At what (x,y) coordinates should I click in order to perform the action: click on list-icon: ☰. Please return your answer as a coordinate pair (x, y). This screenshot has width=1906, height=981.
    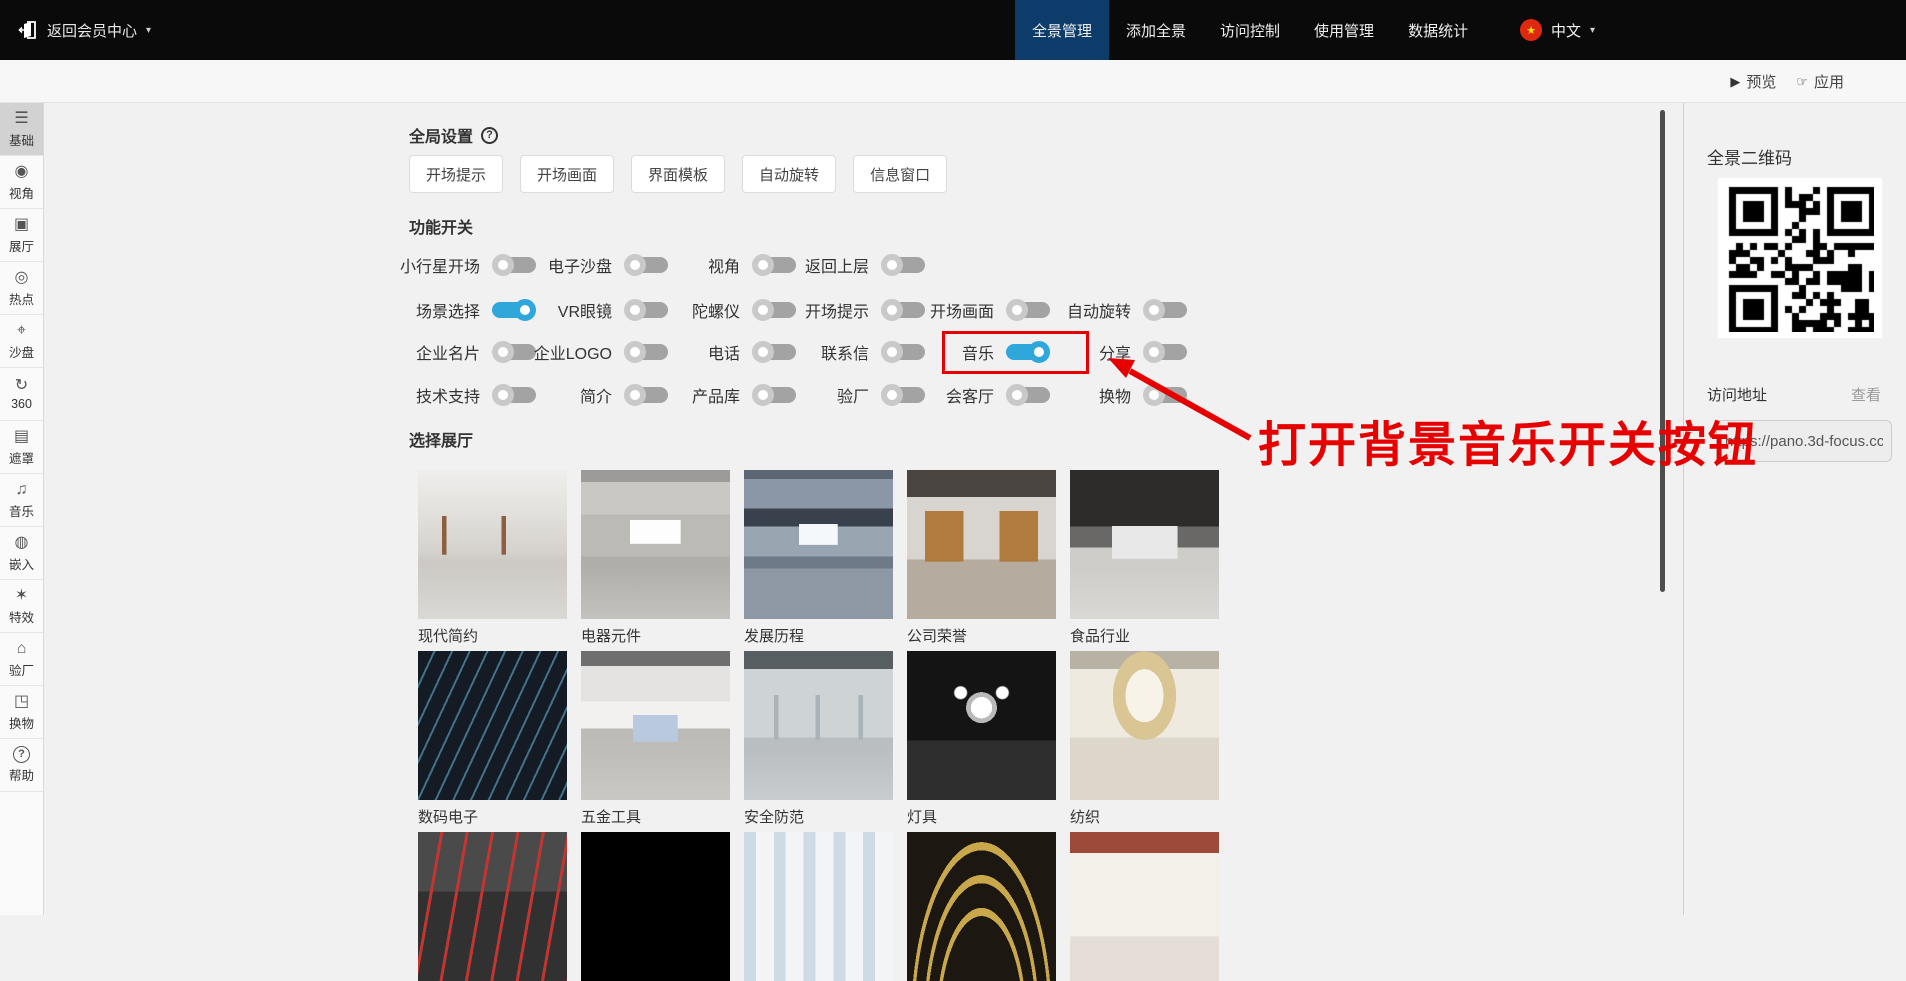
    Looking at the image, I should click on (21, 118).